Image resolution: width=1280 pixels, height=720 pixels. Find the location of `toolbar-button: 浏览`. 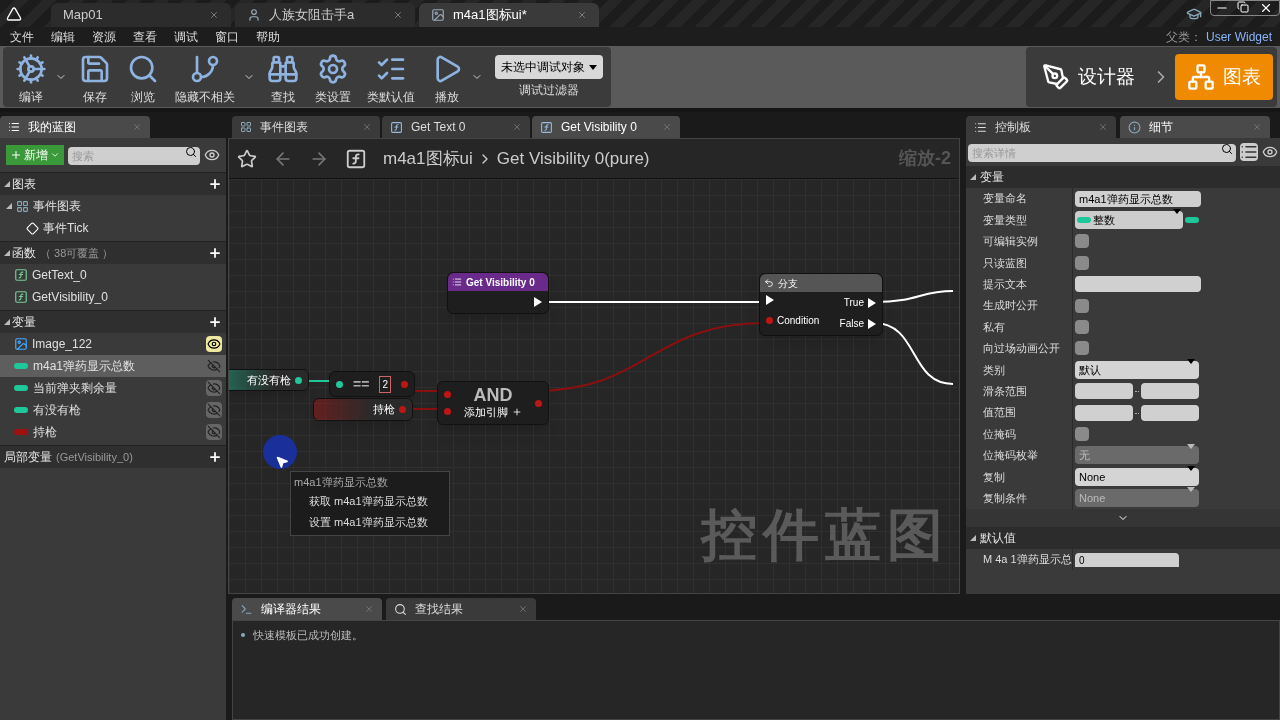

toolbar-button: 浏览 is located at coordinates (143, 77).